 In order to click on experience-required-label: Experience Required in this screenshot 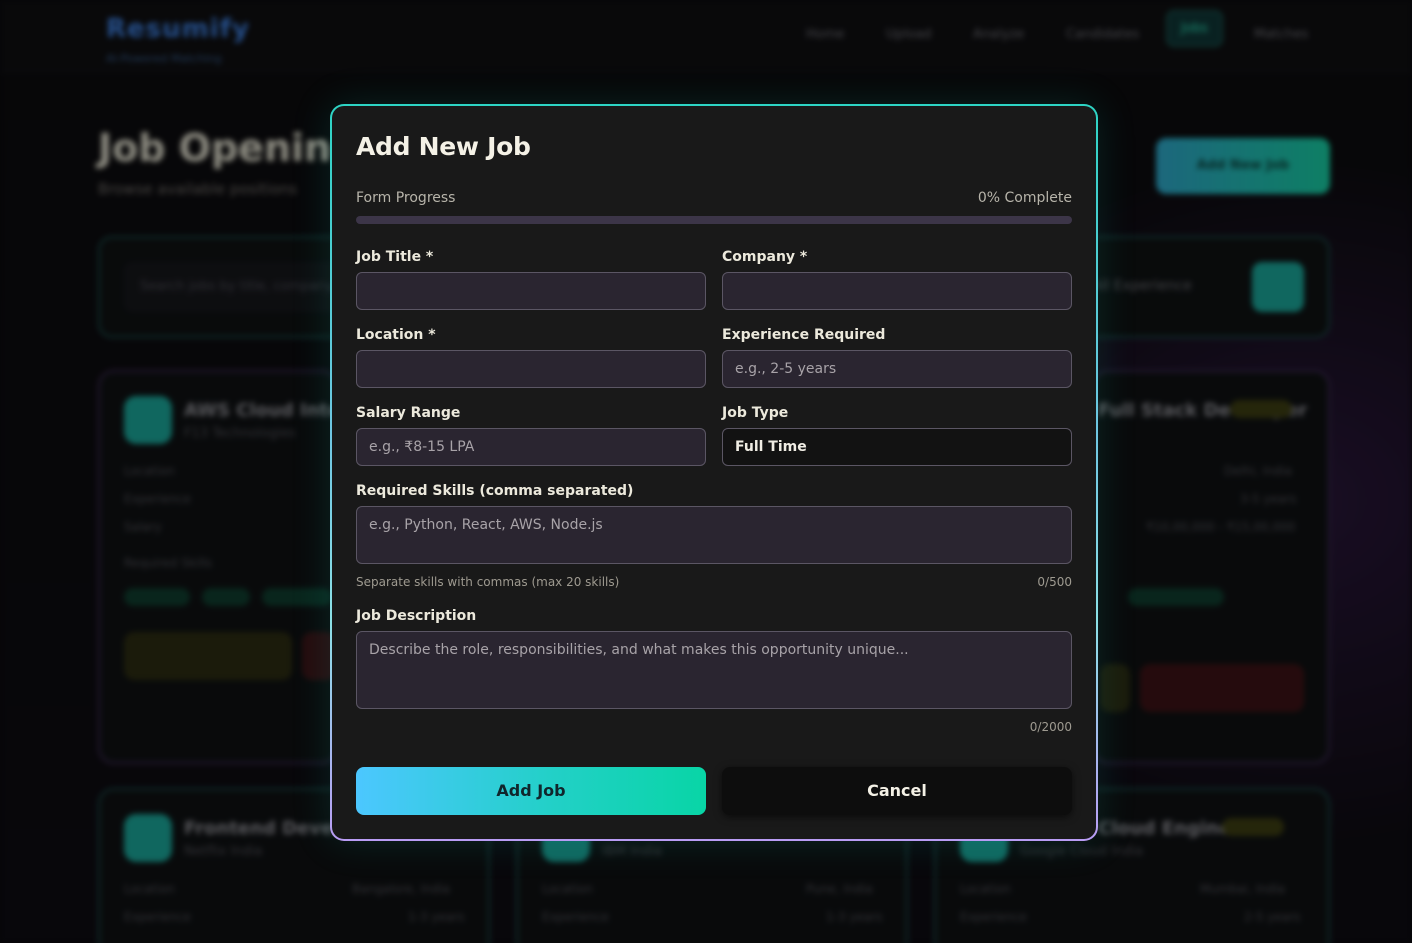, I will do `click(804, 335)`.